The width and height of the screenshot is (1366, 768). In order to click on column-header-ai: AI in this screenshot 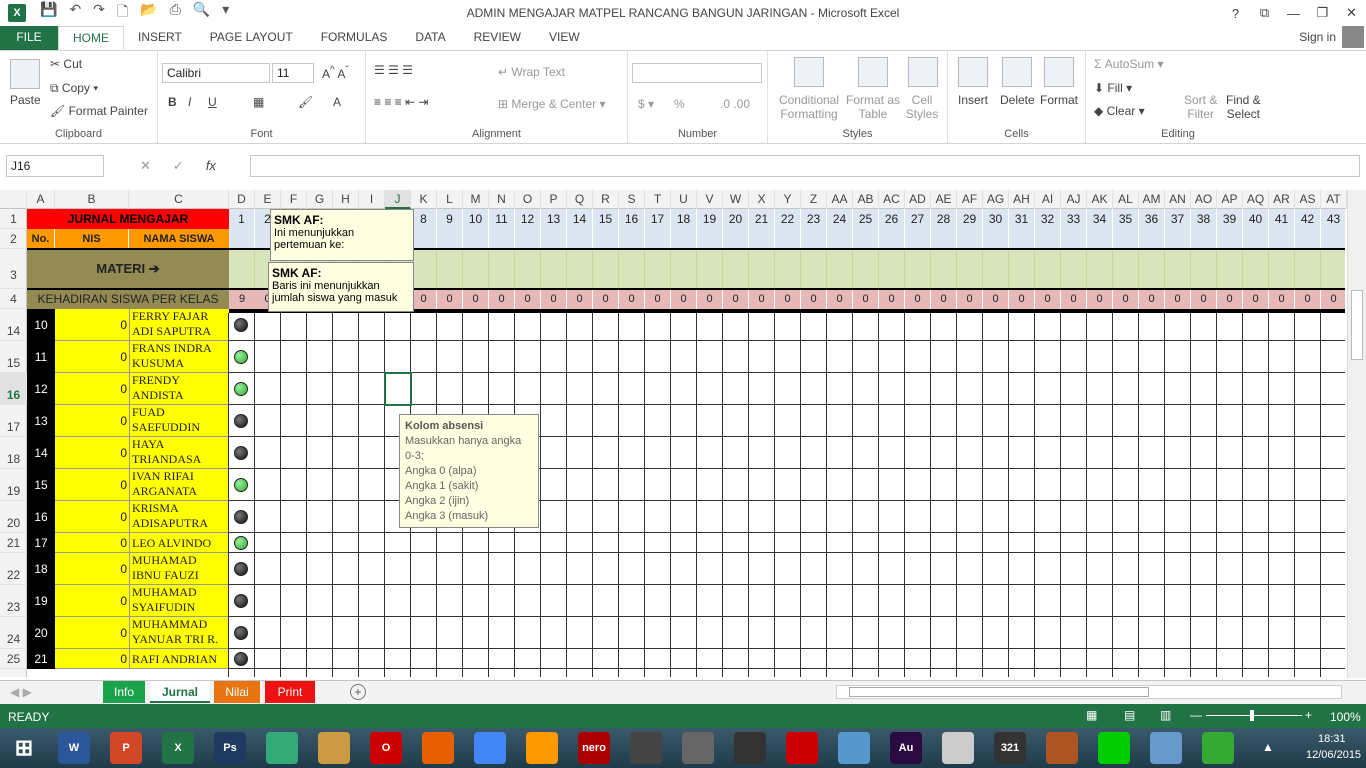, I will do `click(1048, 199)`.